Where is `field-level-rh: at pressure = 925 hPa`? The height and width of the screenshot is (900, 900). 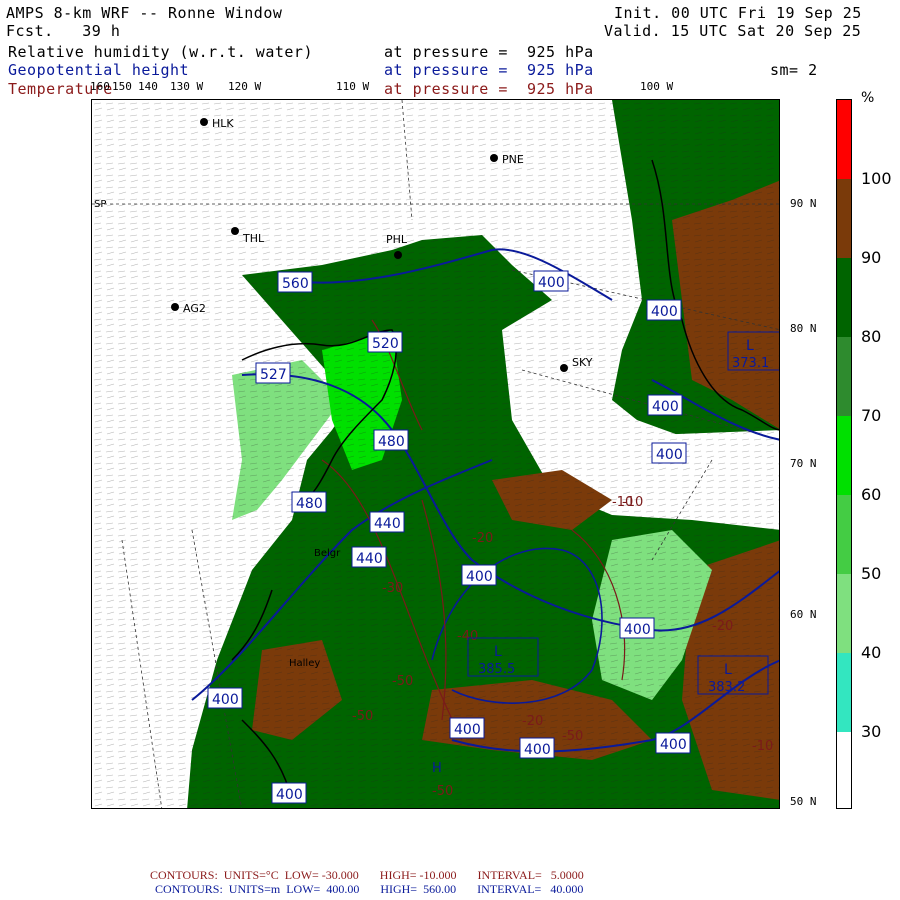 field-level-rh: at pressure = 925 hPa is located at coordinates (489, 52).